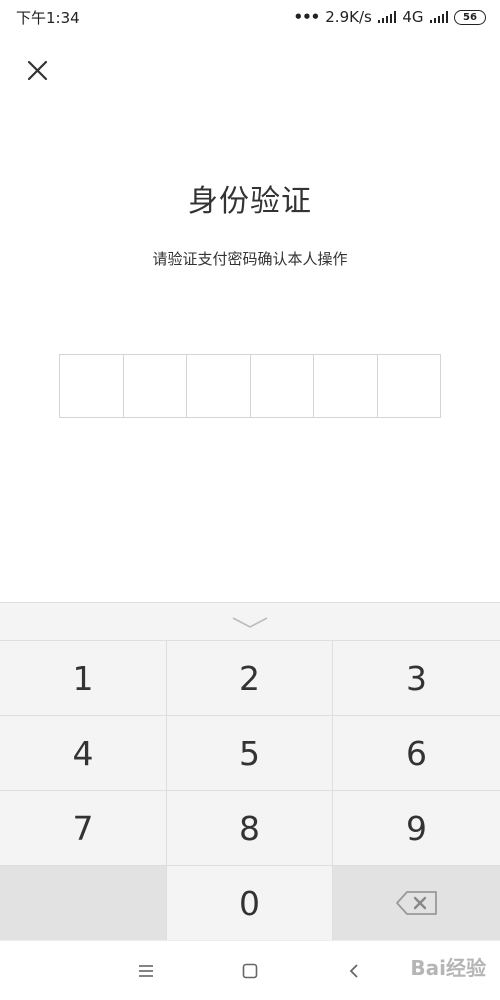  What do you see at coordinates (448, 968) in the screenshot?
I see `watermark: Bai经验` at bounding box center [448, 968].